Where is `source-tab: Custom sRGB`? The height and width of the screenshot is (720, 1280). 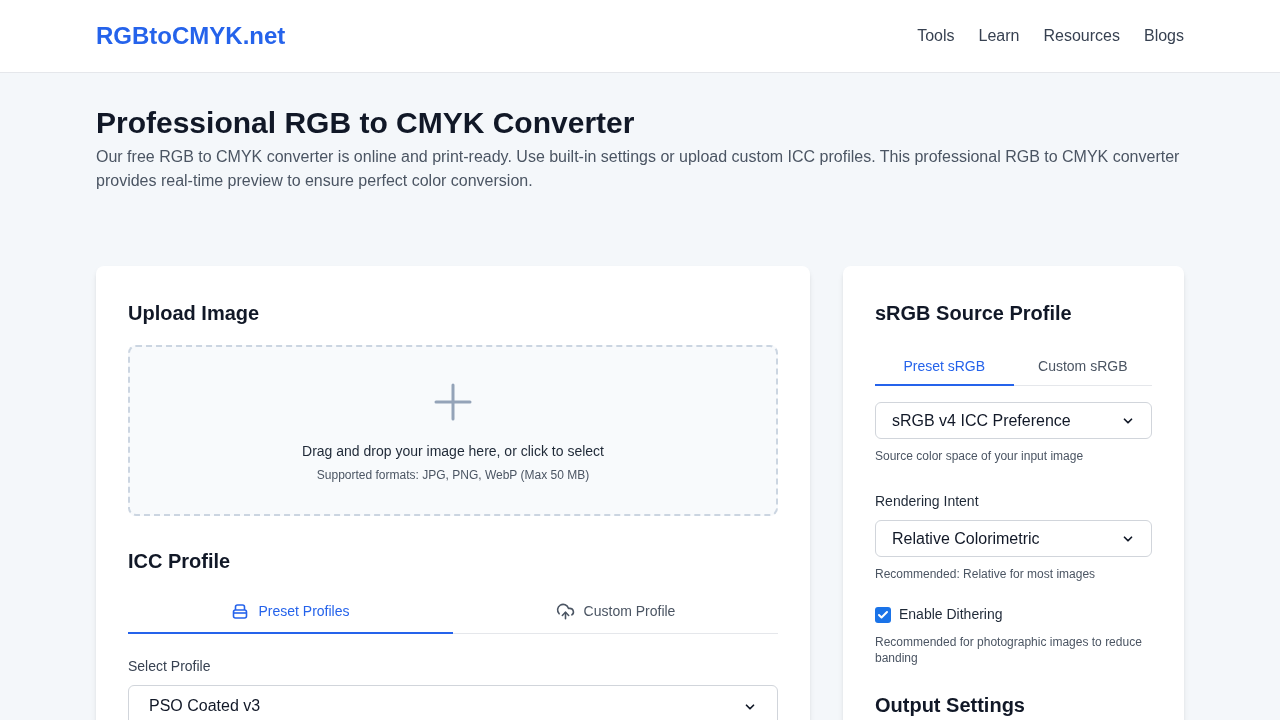
source-tab: Custom sRGB is located at coordinates (1082, 367).